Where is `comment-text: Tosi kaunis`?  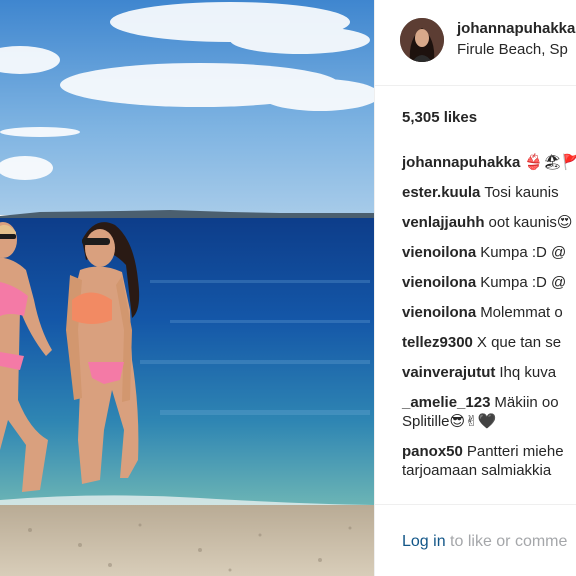 comment-text: Tosi kaunis is located at coordinates (521, 192).